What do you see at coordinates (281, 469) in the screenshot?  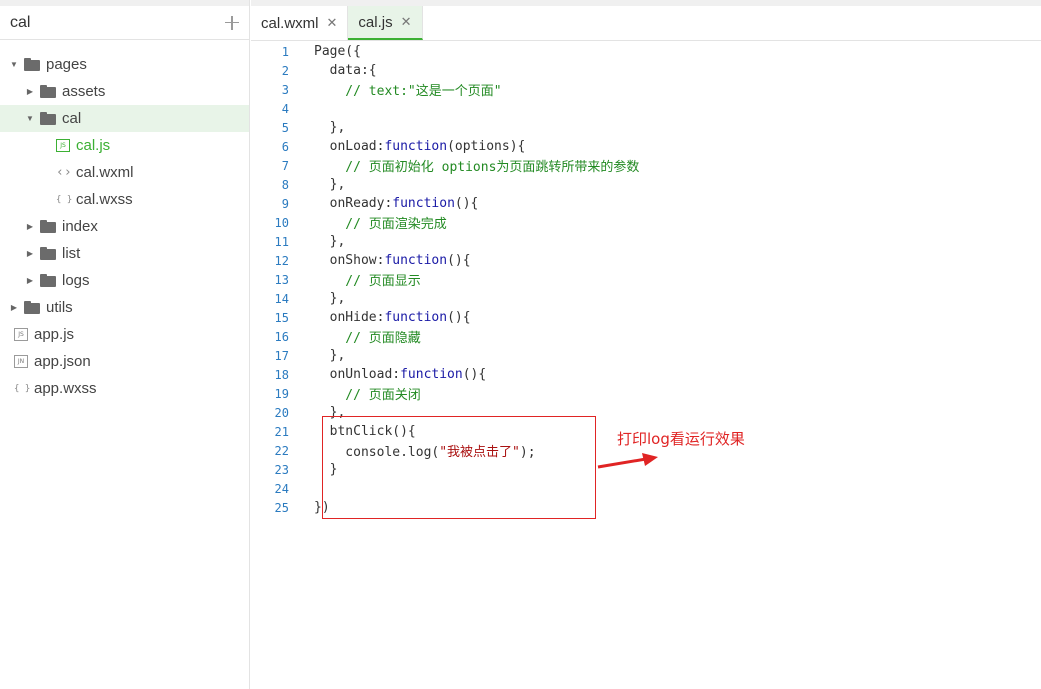 I see `line-number: 23` at bounding box center [281, 469].